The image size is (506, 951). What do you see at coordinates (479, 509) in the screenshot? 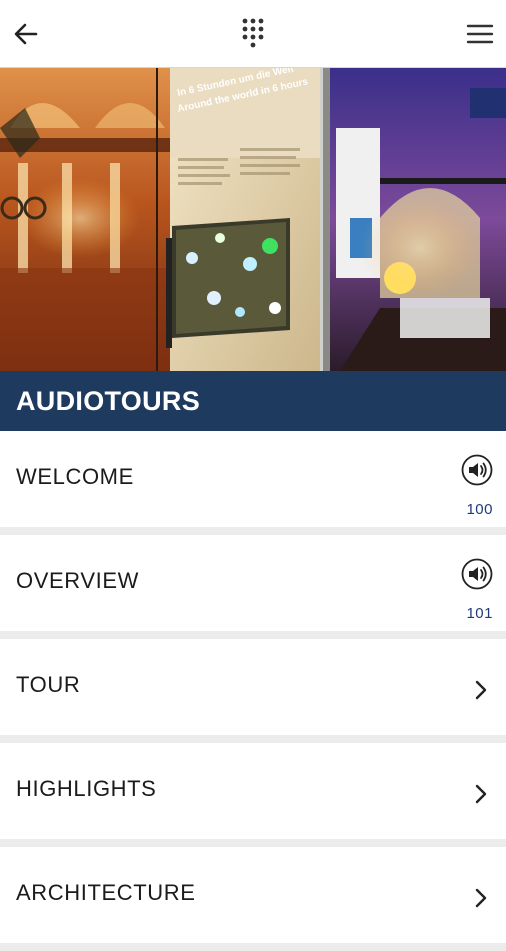
I see `audio-code: 100` at bounding box center [479, 509].